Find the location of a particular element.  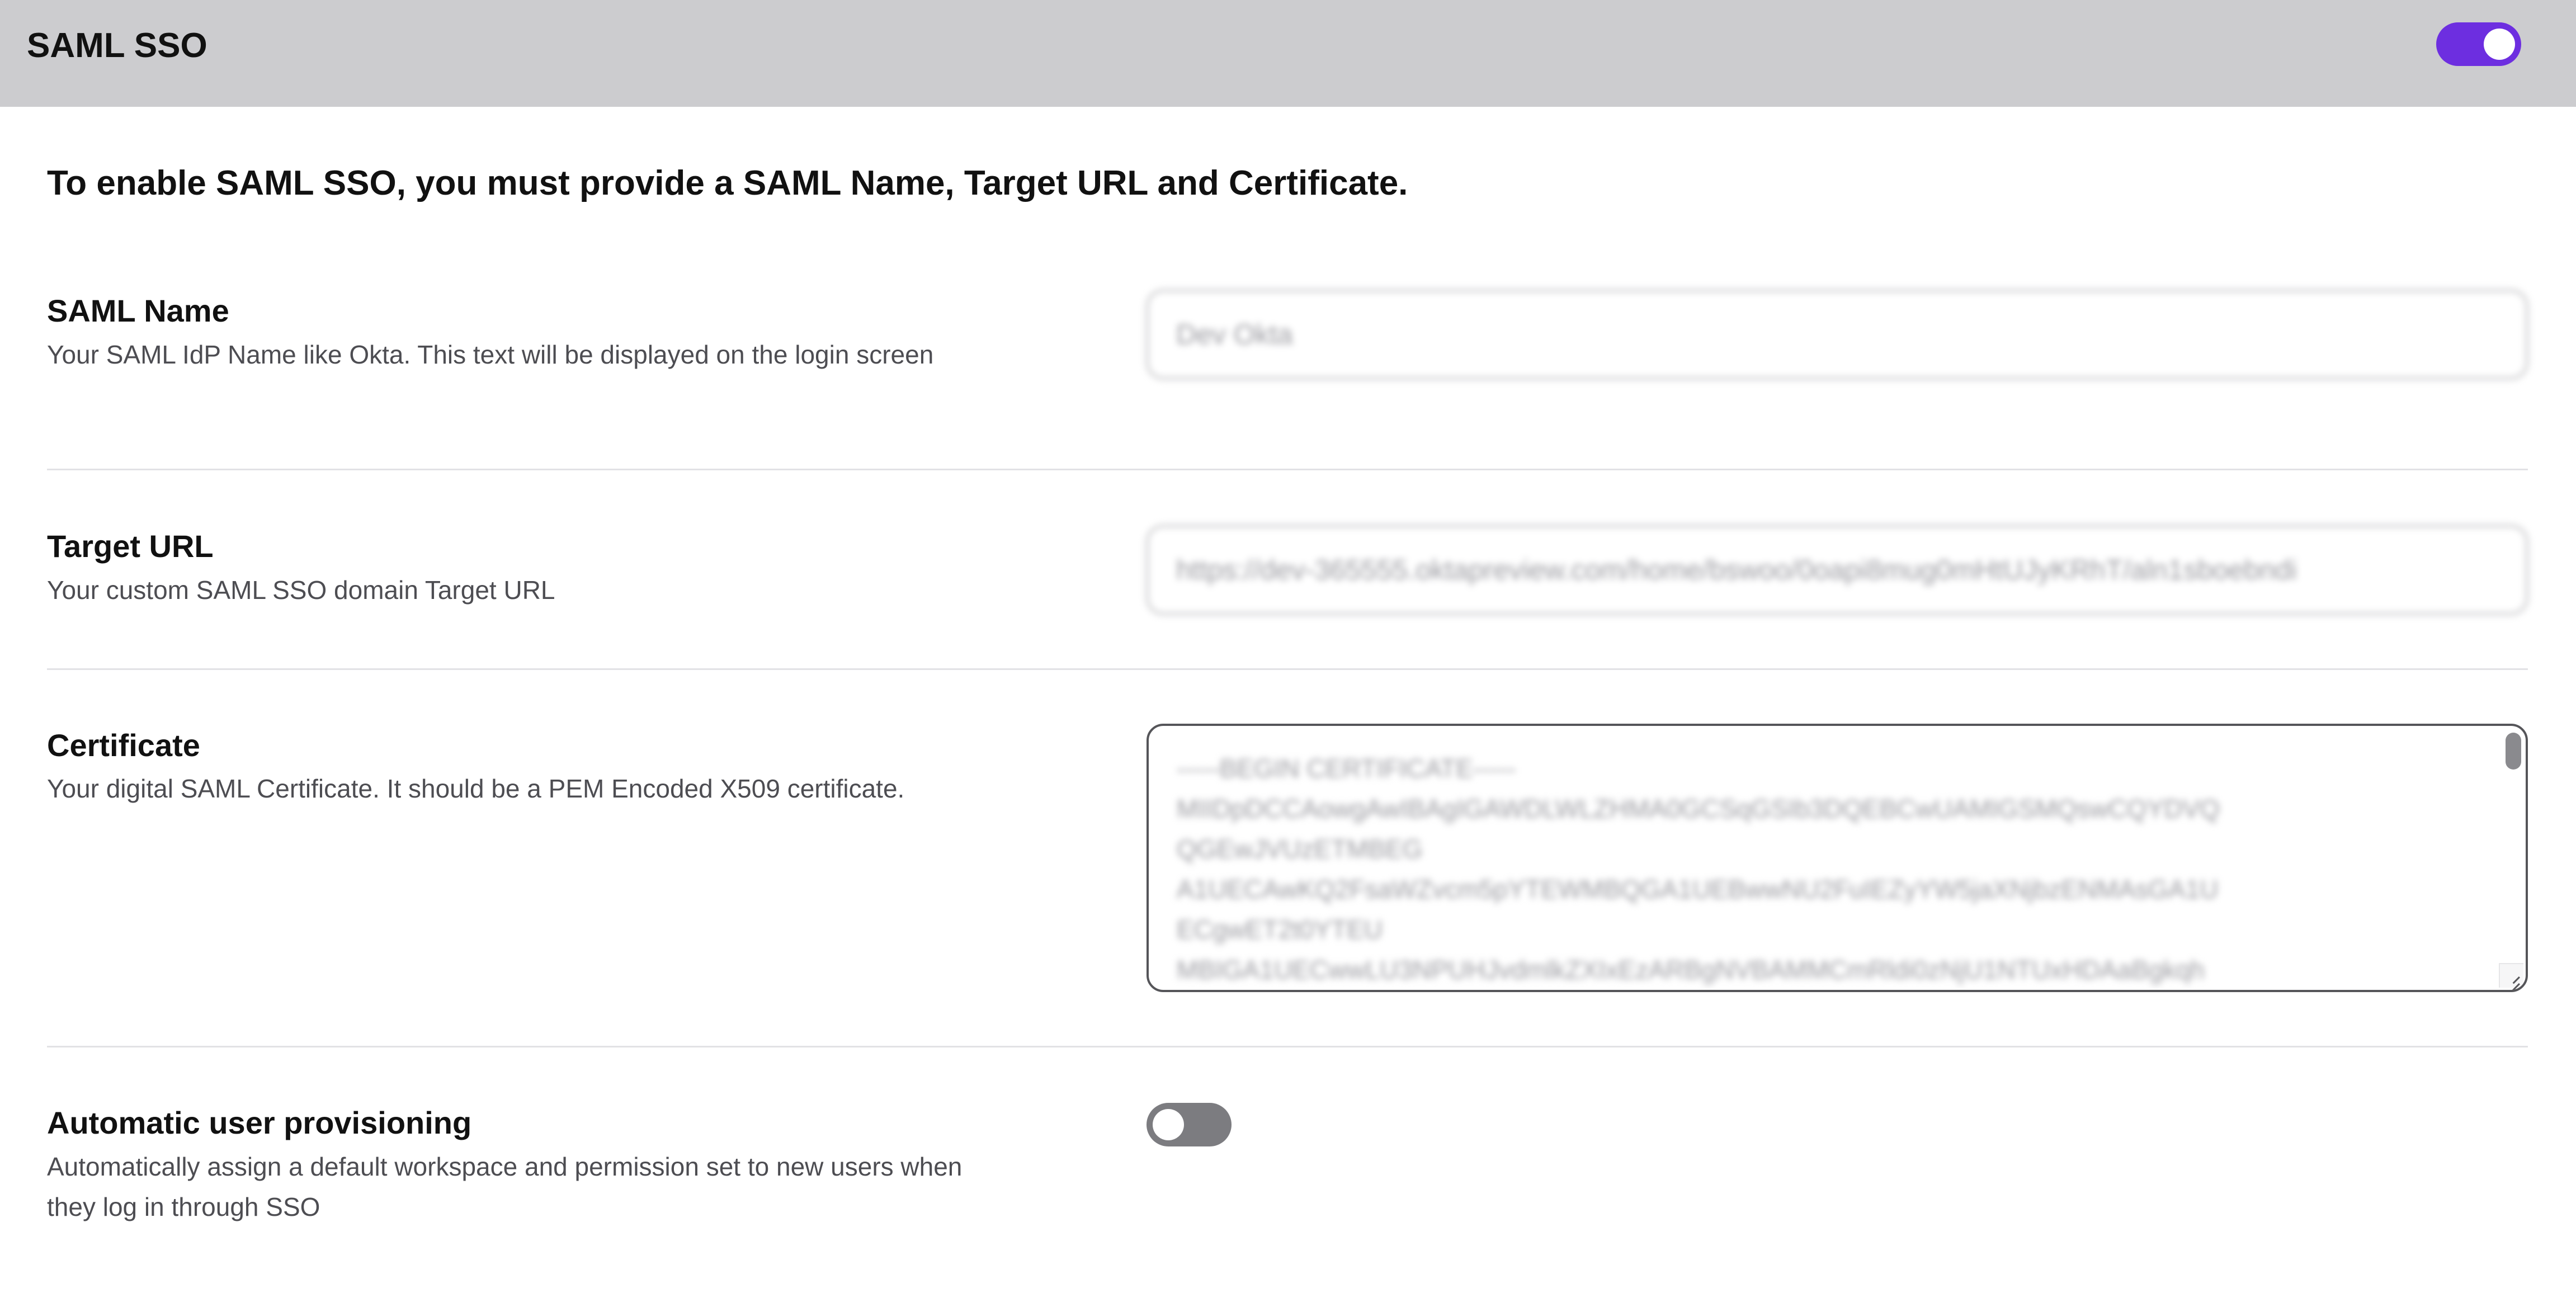

scrollbar-thumb is located at coordinates (2513, 751).